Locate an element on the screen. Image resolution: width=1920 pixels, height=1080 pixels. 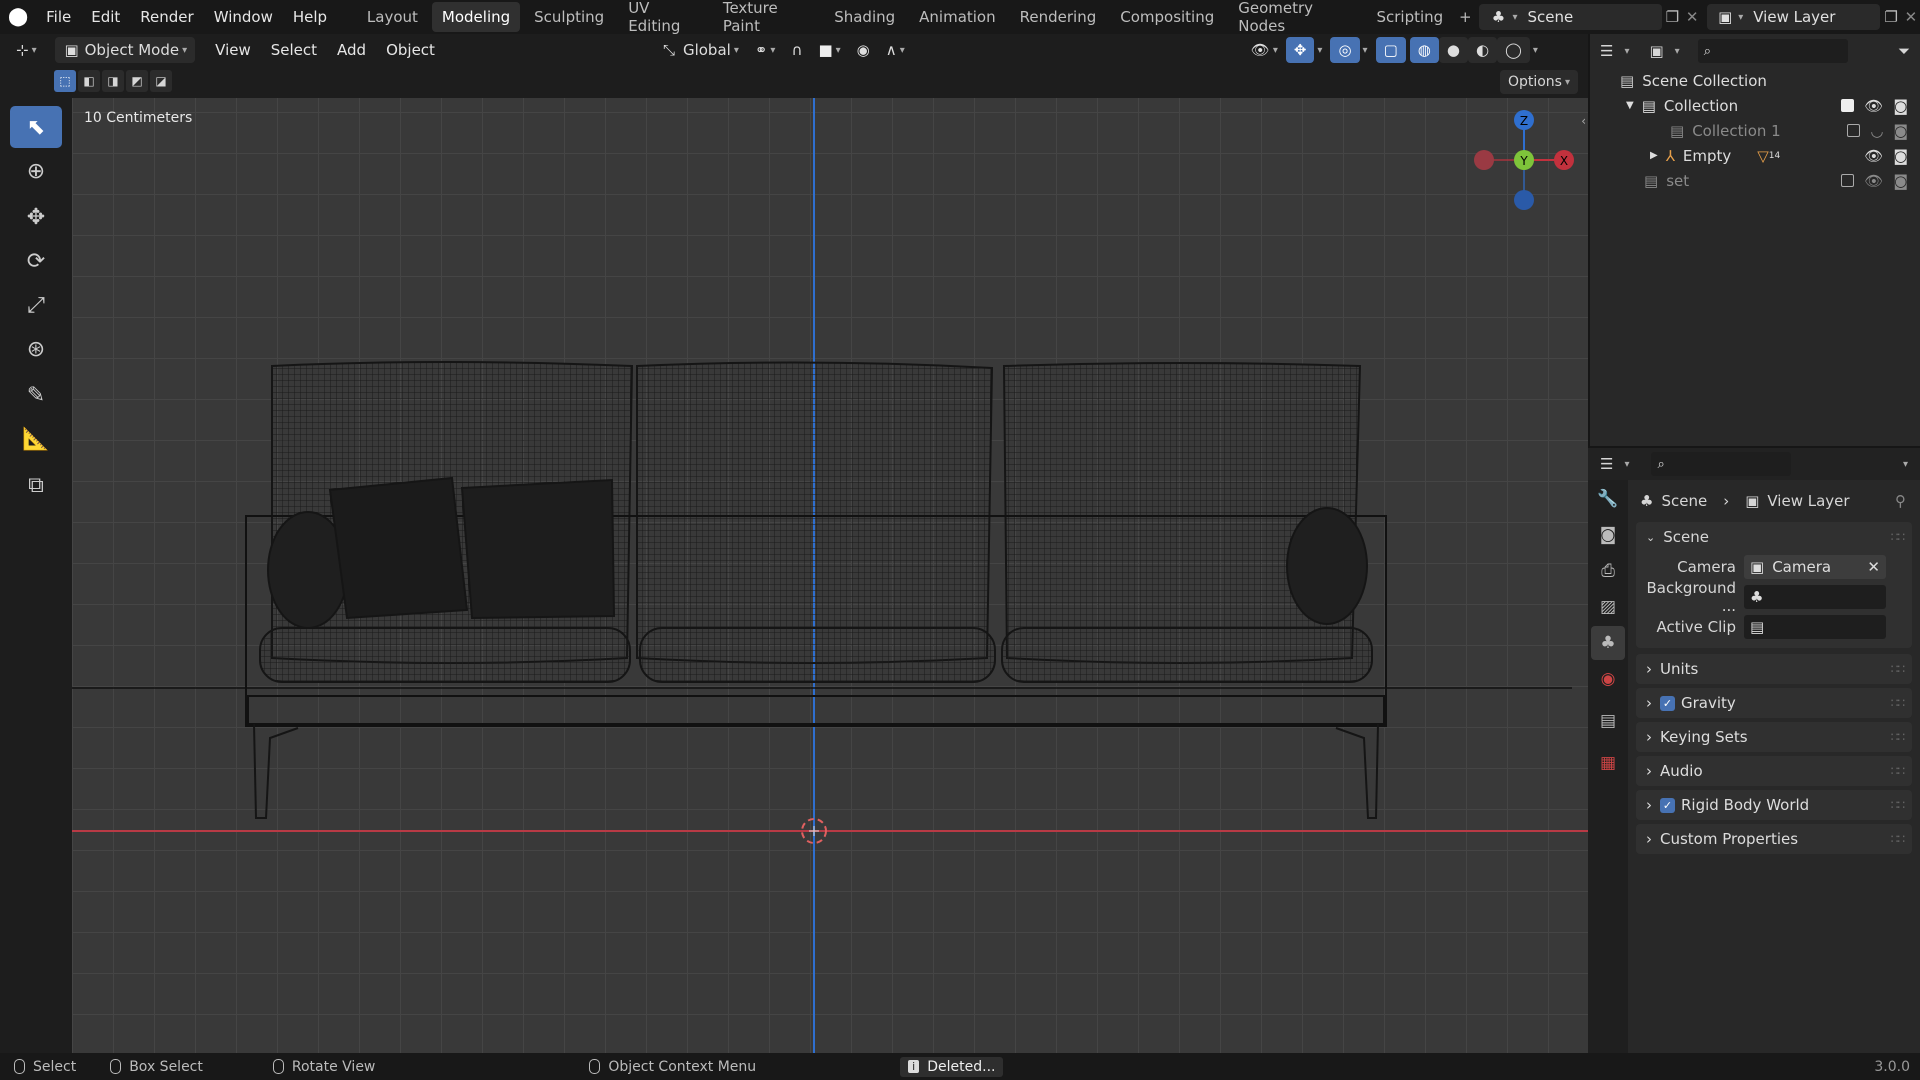
custom-properties-panel: › Custom Properties ∷∷ is located at coordinates (1774, 839).